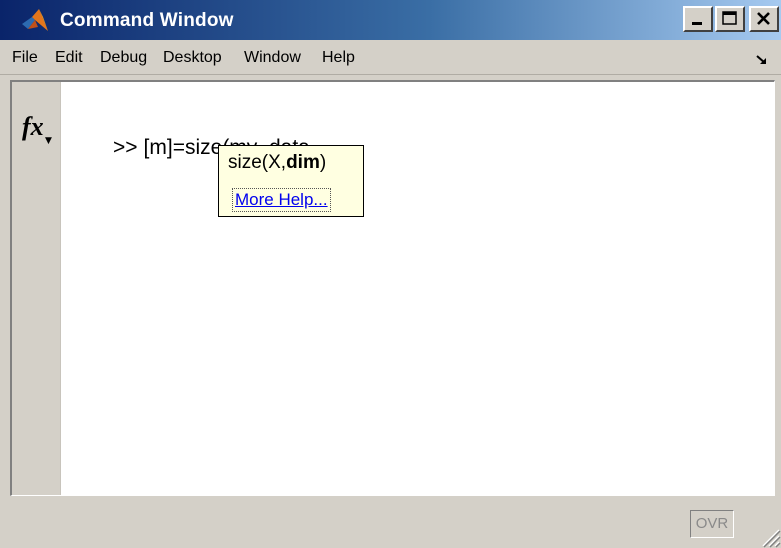 The image size is (781, 548). I want to click on resize-grip-icon, so click(769, 536).